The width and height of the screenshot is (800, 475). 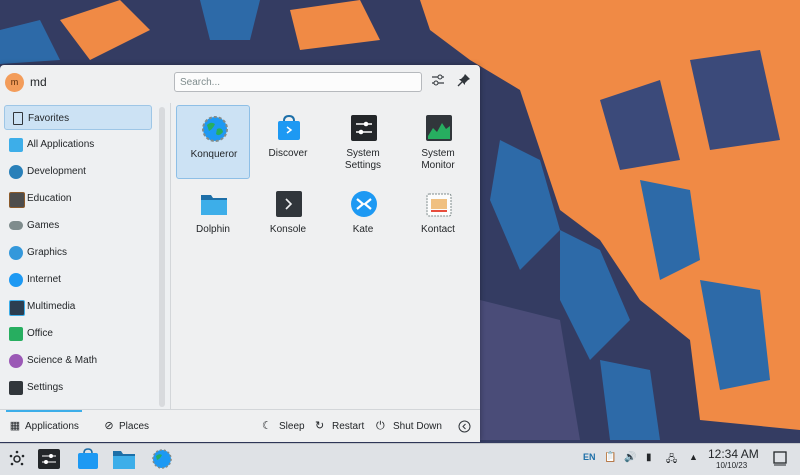 What do you see at coordinates (124, 459) in the screenshot?
I see `task-folder-icon` at bounding box center [124, 459].